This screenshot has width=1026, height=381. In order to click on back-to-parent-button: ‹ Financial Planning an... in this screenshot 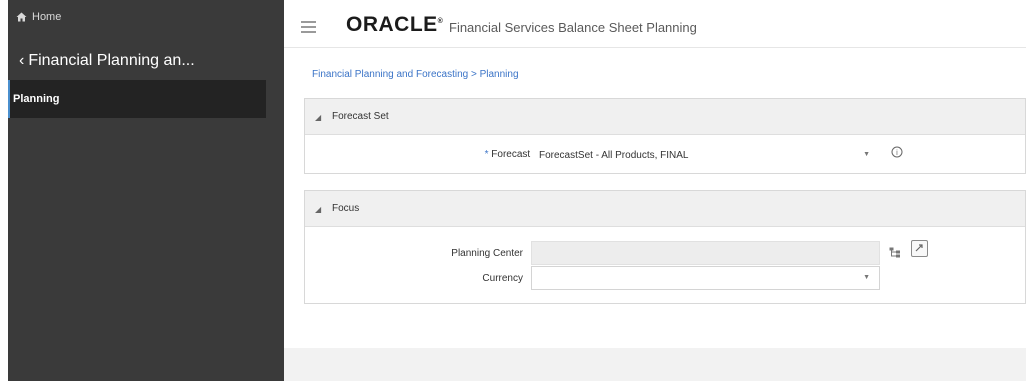, I will do `click(107, 61)`.